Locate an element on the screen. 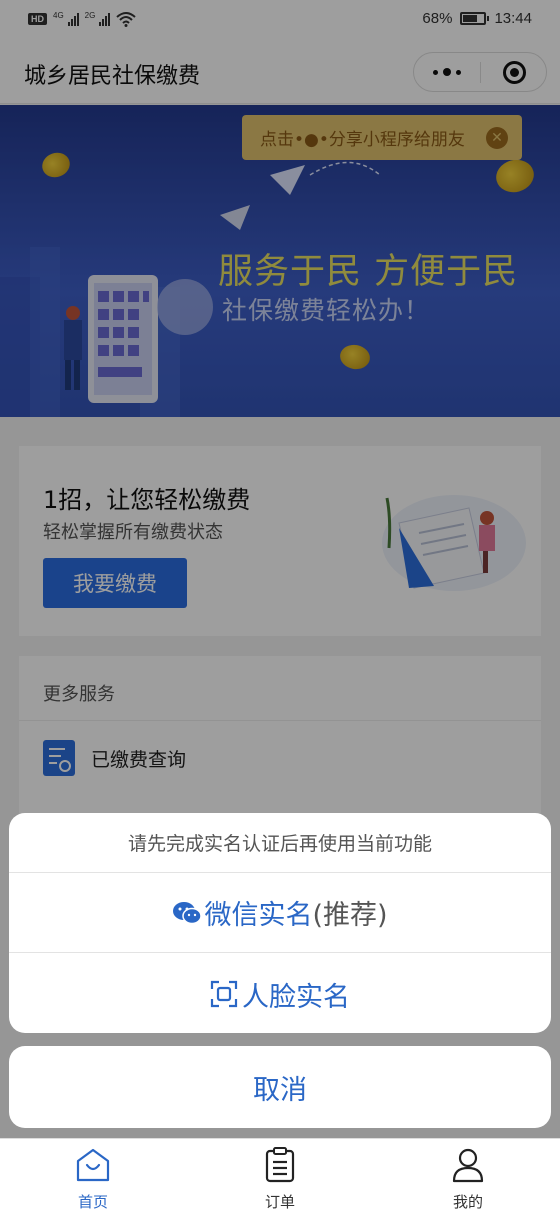  tab-mine: 我的 is located at coordinates (468, 1179).